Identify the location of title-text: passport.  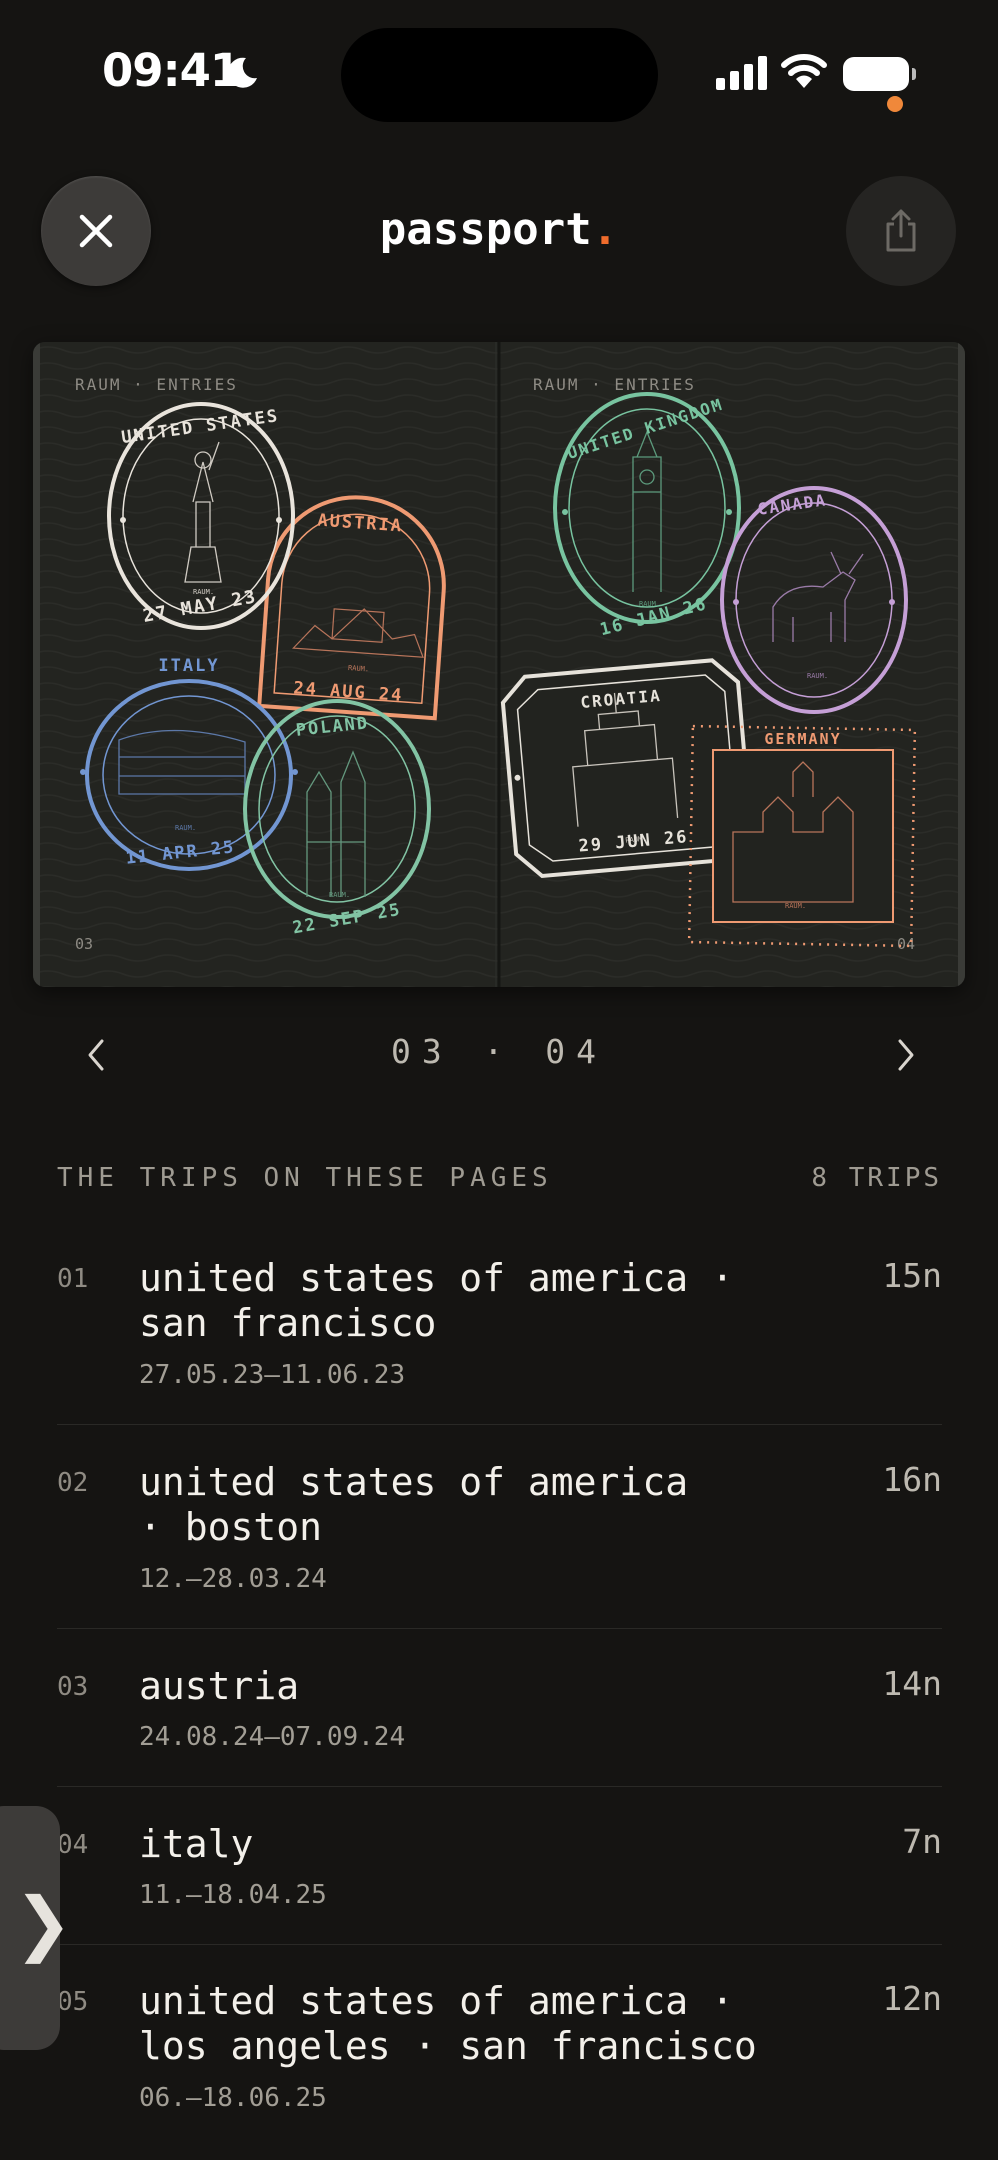
(485, 229).